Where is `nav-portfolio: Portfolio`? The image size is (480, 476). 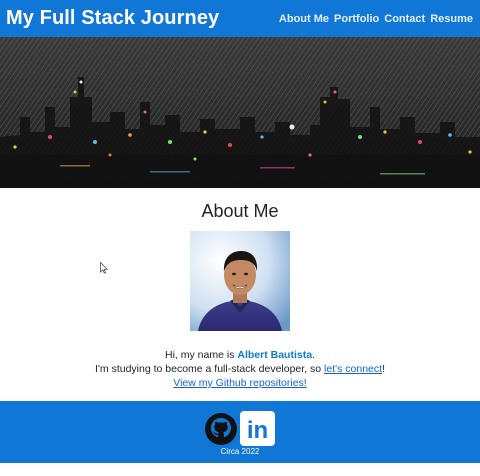
nav-portfolio: Portfolio is located at coordinates (356, 19).